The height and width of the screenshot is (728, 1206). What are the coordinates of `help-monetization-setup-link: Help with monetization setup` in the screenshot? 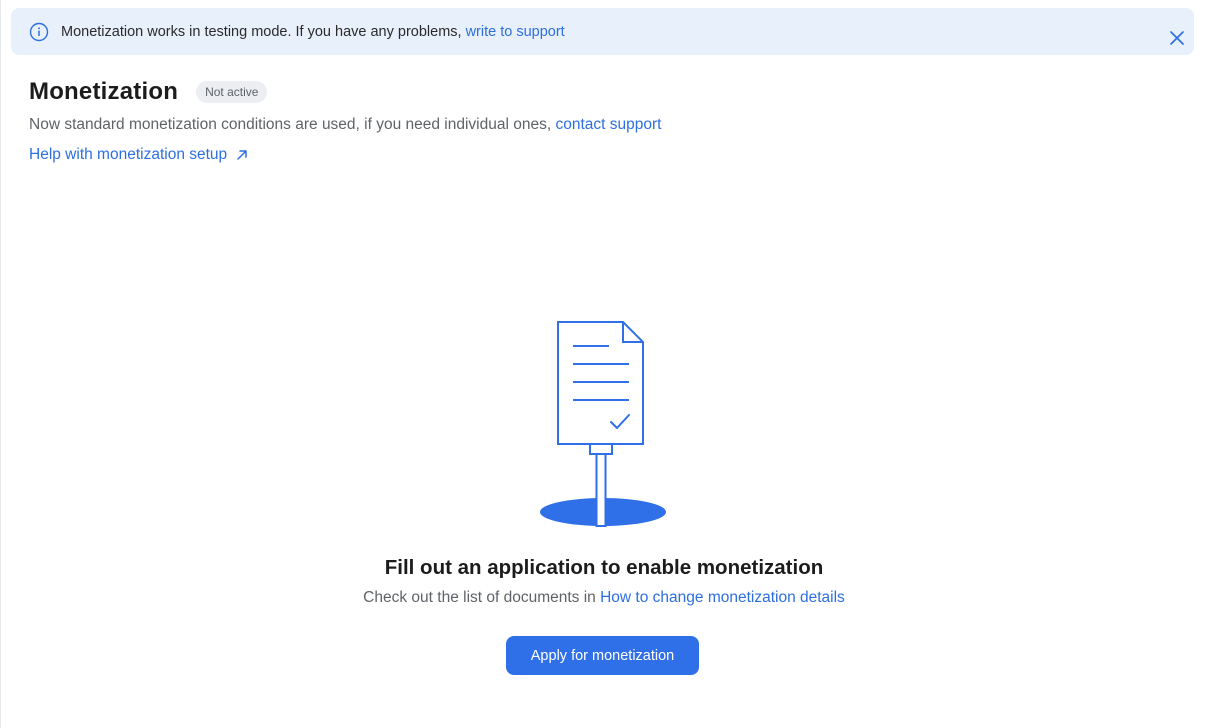 It's located at (139, 155).